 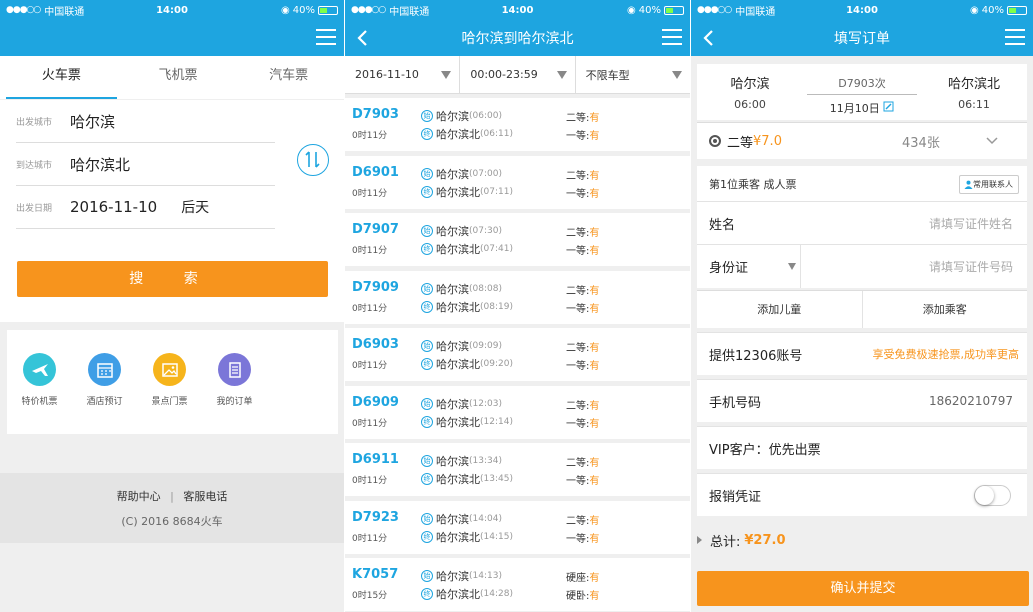 What do you see at coordinates (234, 393) in the screenshot?
I see `quick-orders: 我的订单` at bounding box center [234, 393].